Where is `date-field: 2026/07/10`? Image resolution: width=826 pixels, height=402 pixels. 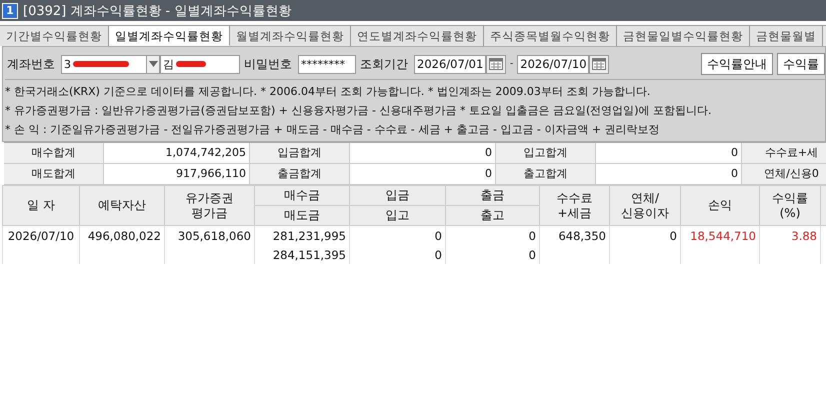
date-field: 2026/07/10 is located at coordinates (553, 64).